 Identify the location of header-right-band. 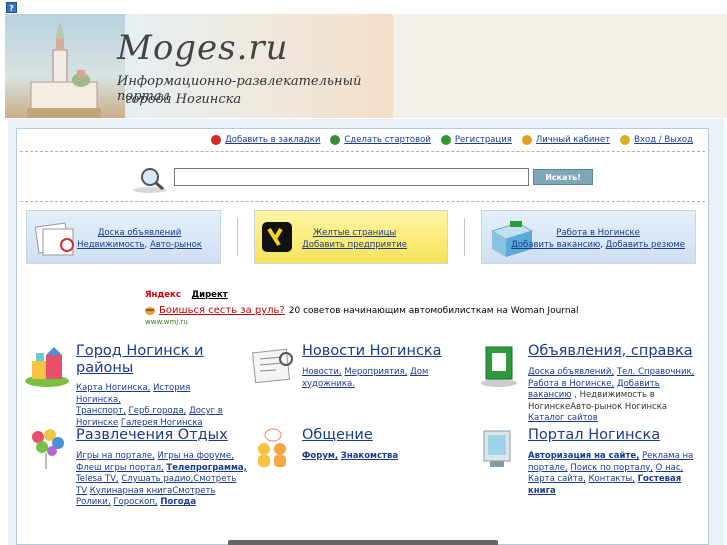
(560, 66).